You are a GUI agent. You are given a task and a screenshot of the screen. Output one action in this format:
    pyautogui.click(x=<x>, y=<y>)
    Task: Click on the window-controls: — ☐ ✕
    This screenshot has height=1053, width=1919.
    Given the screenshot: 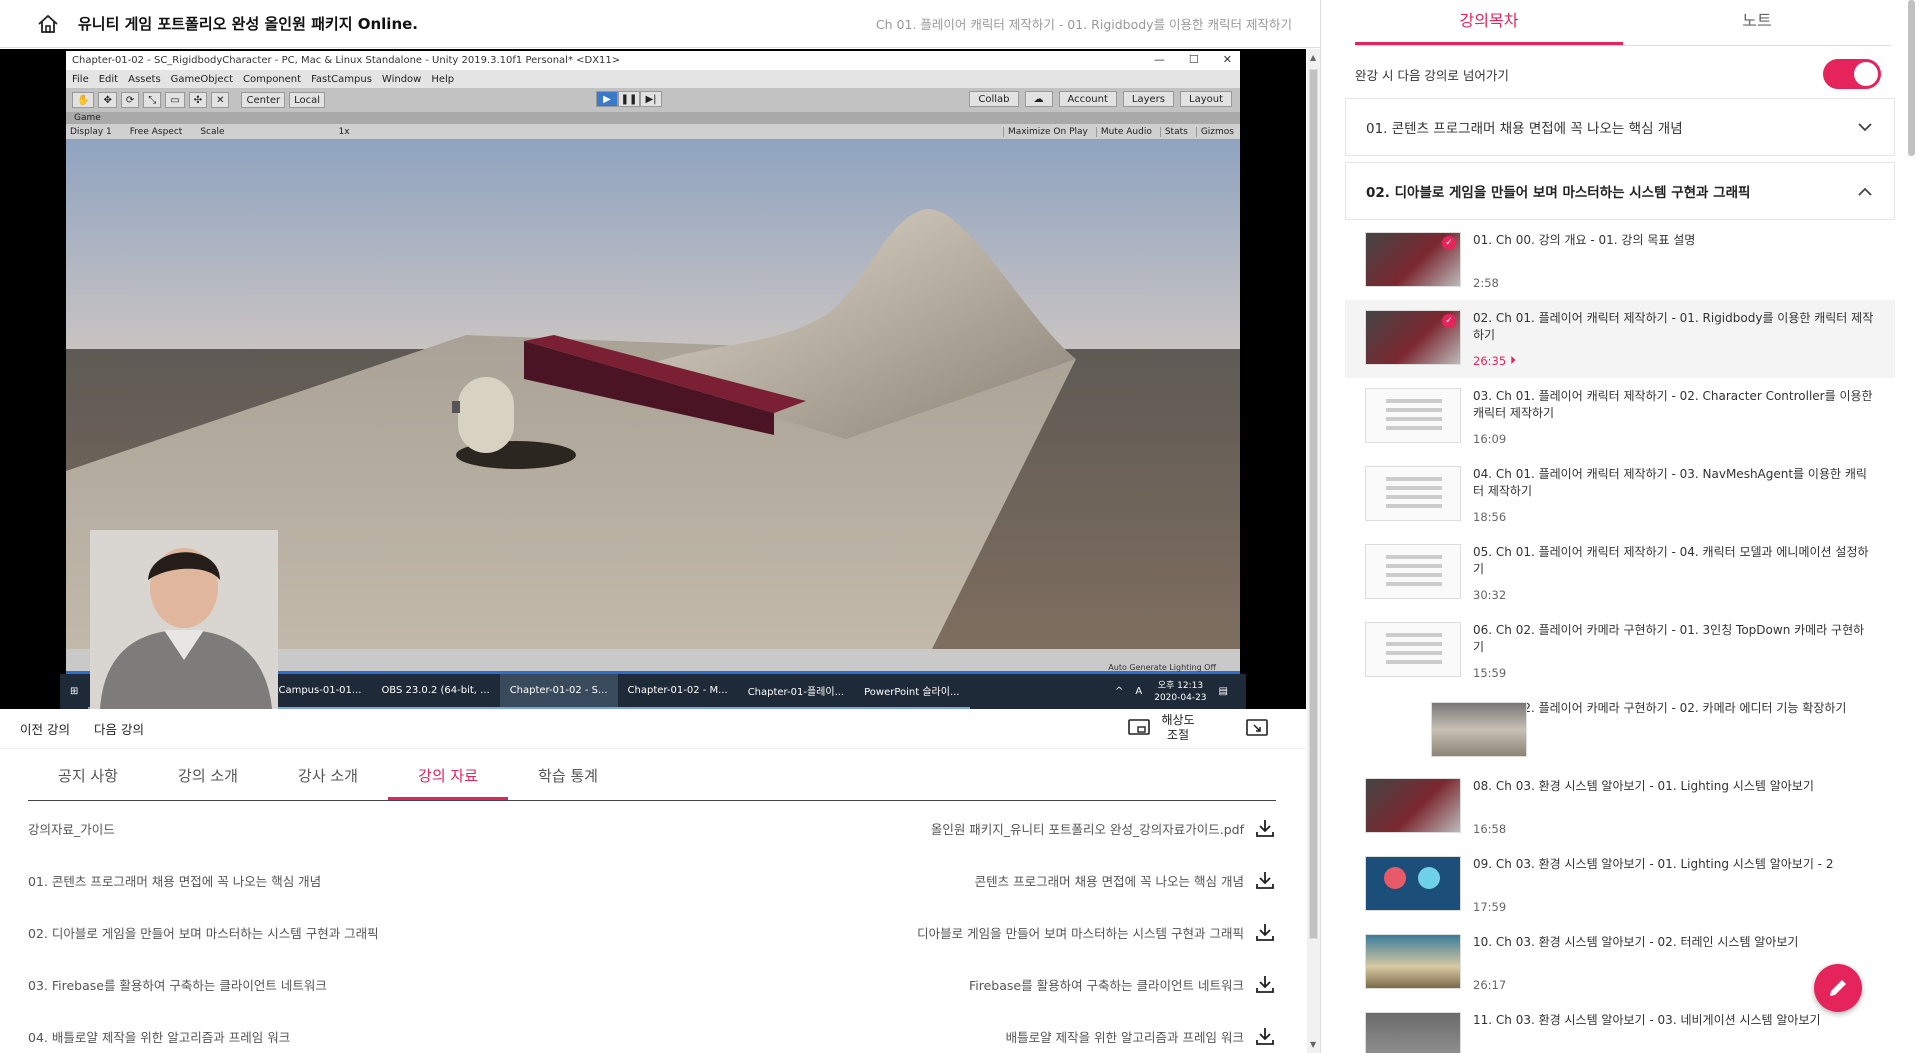 What is the action you would take?
    pyautogui.click(x=1193, y=59)
    